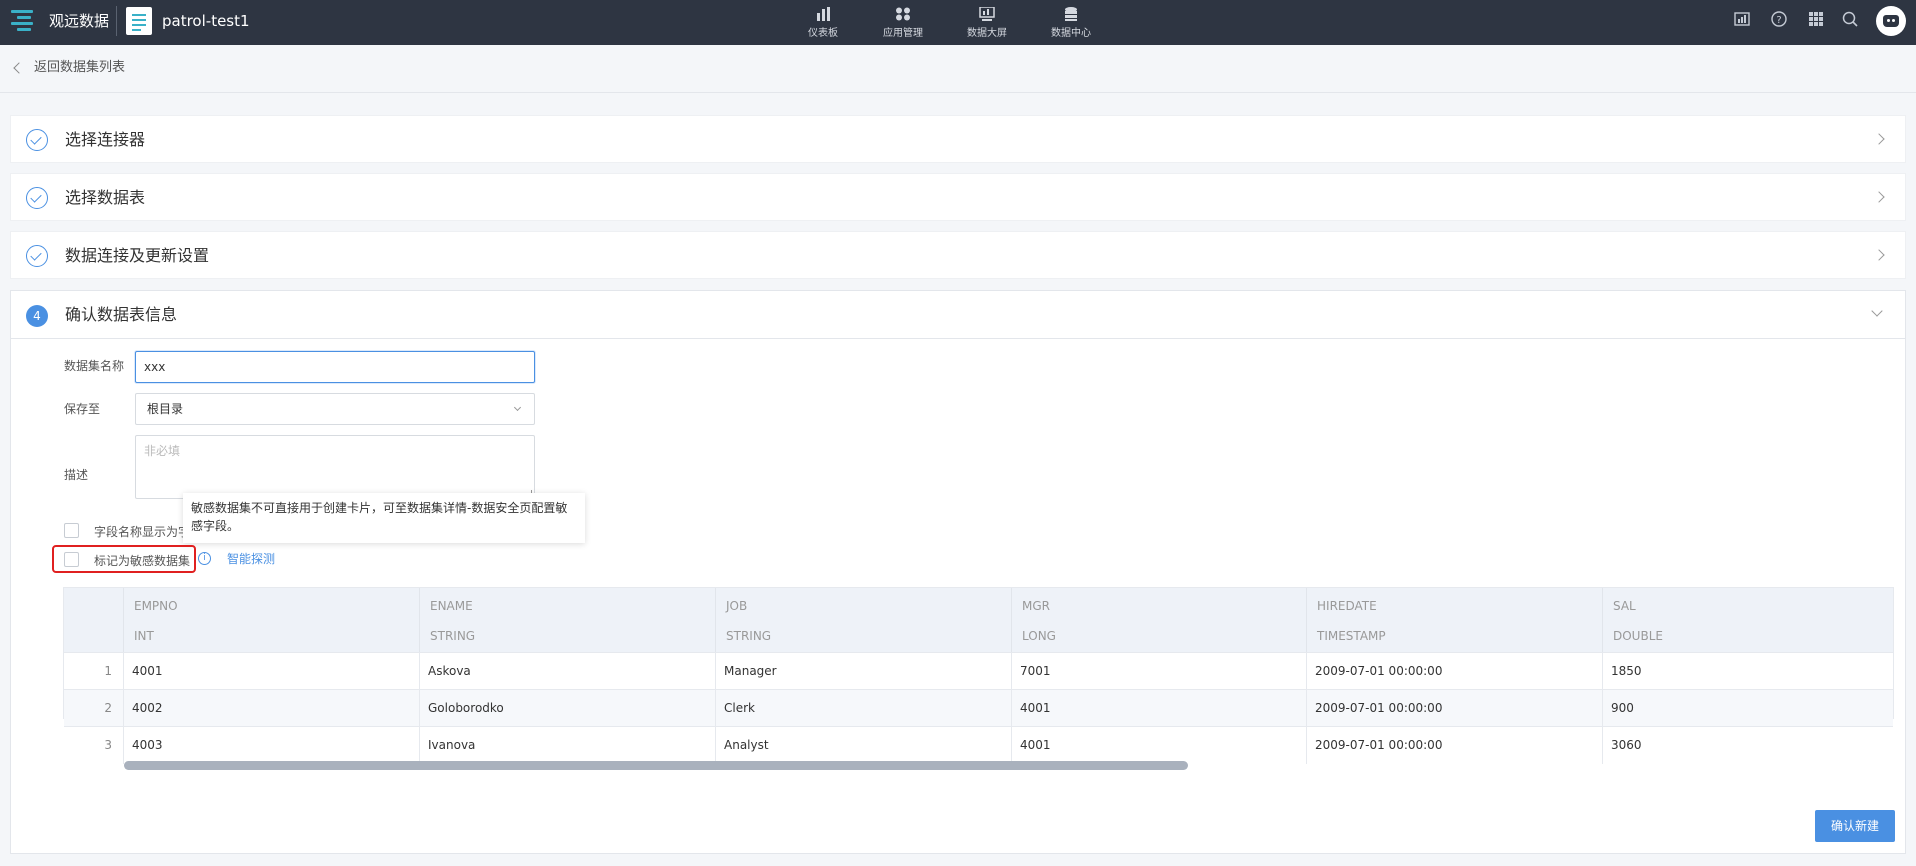  I want to click on database-icon, so click(1071, 13).